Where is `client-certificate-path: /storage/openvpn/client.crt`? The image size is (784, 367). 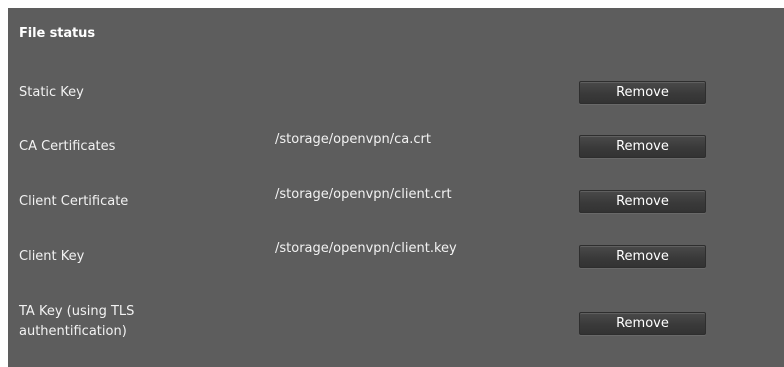 client-certificate-path: /storage/openvpn/client.crt is located at coordinates (363, 194).